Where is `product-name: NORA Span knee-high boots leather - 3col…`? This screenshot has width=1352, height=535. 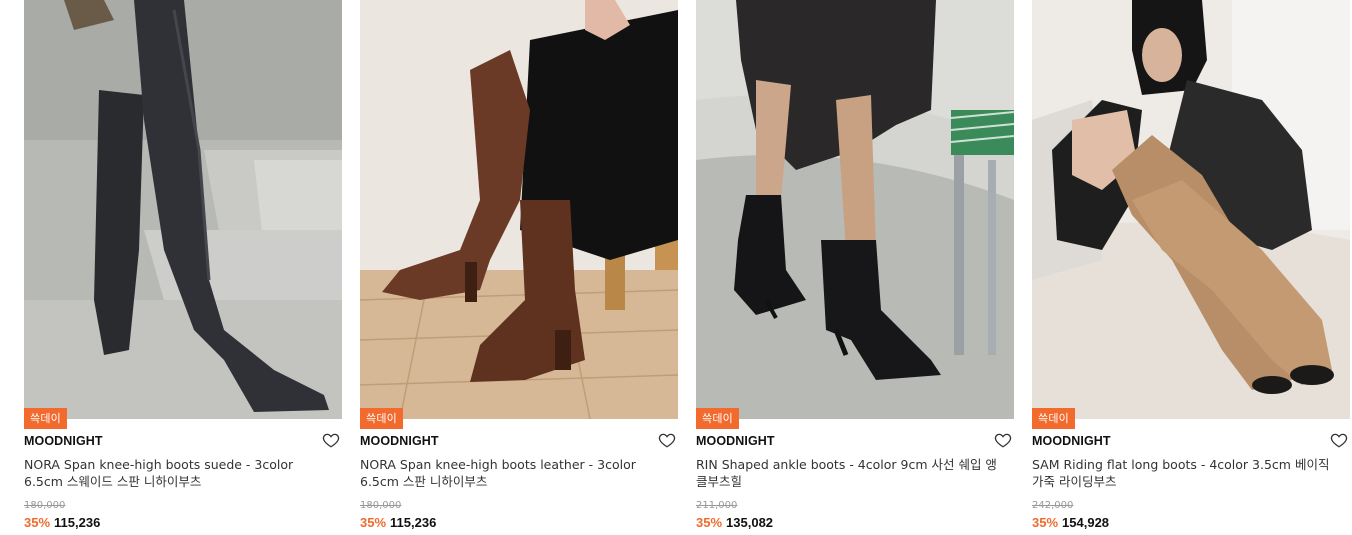
product-name: NORA Span knee-high boots leather - 3col… is located at coordinates (515, 473).